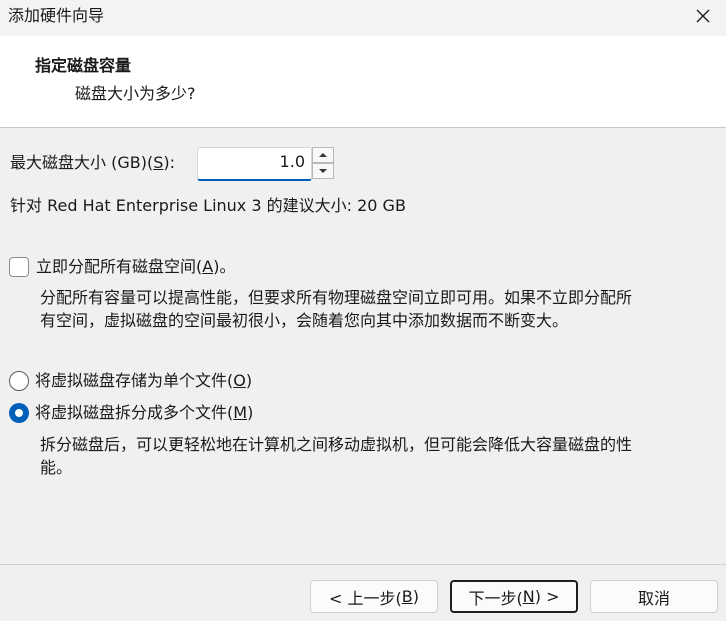  I want to click on spin-up-button, so click(323, 155).